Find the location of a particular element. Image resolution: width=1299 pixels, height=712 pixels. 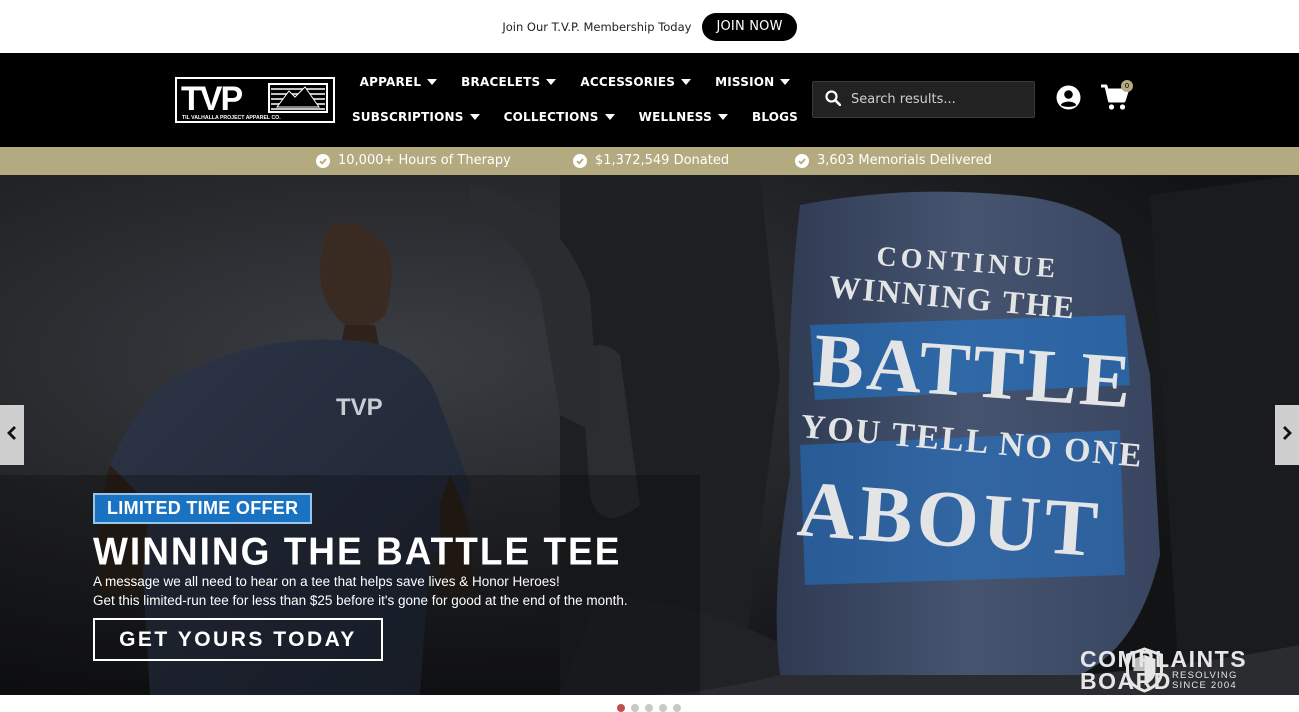

stat-donated: $1,372,549 Donated is located at coordinates (651, 160).